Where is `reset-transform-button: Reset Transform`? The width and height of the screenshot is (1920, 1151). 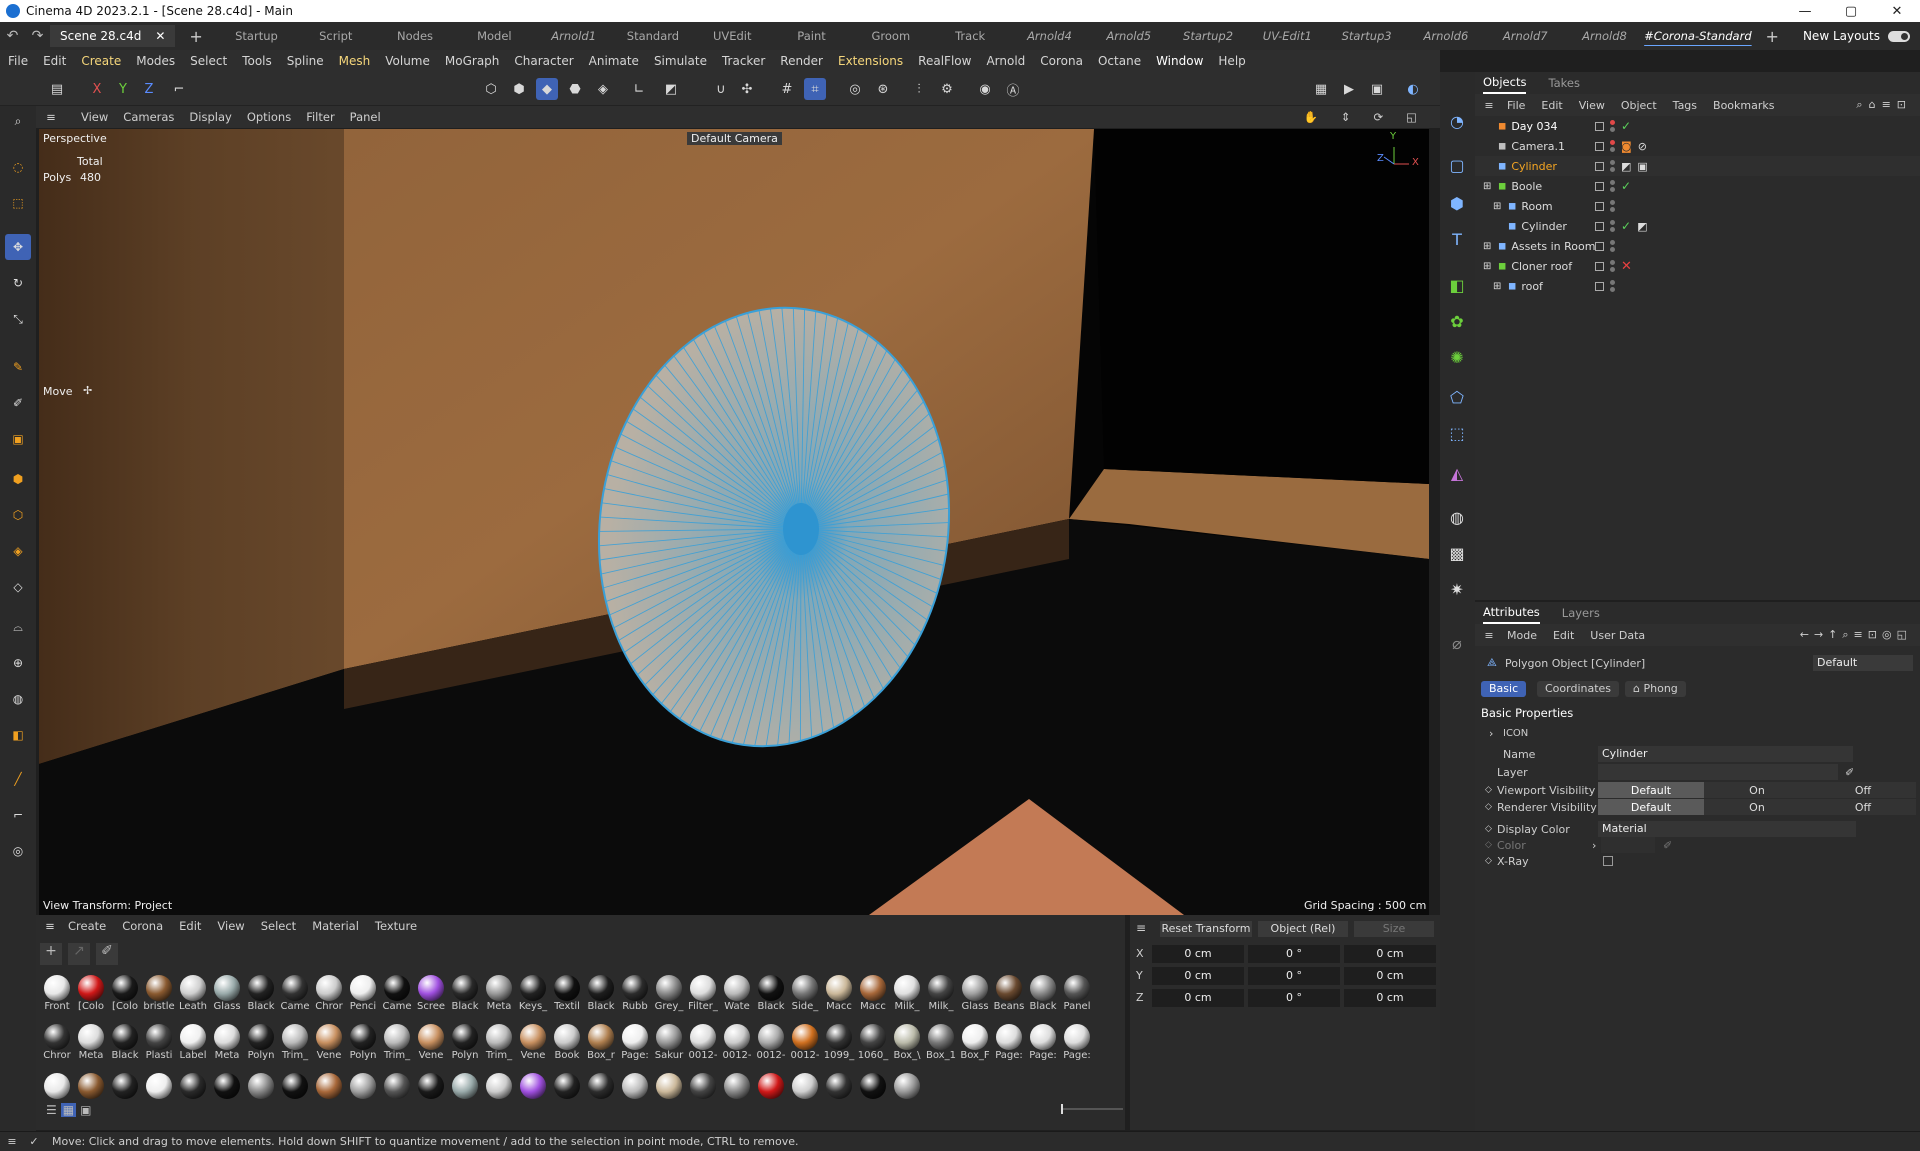 reset-transform-button: Reset Transform is located at coordinates (1206, 929).